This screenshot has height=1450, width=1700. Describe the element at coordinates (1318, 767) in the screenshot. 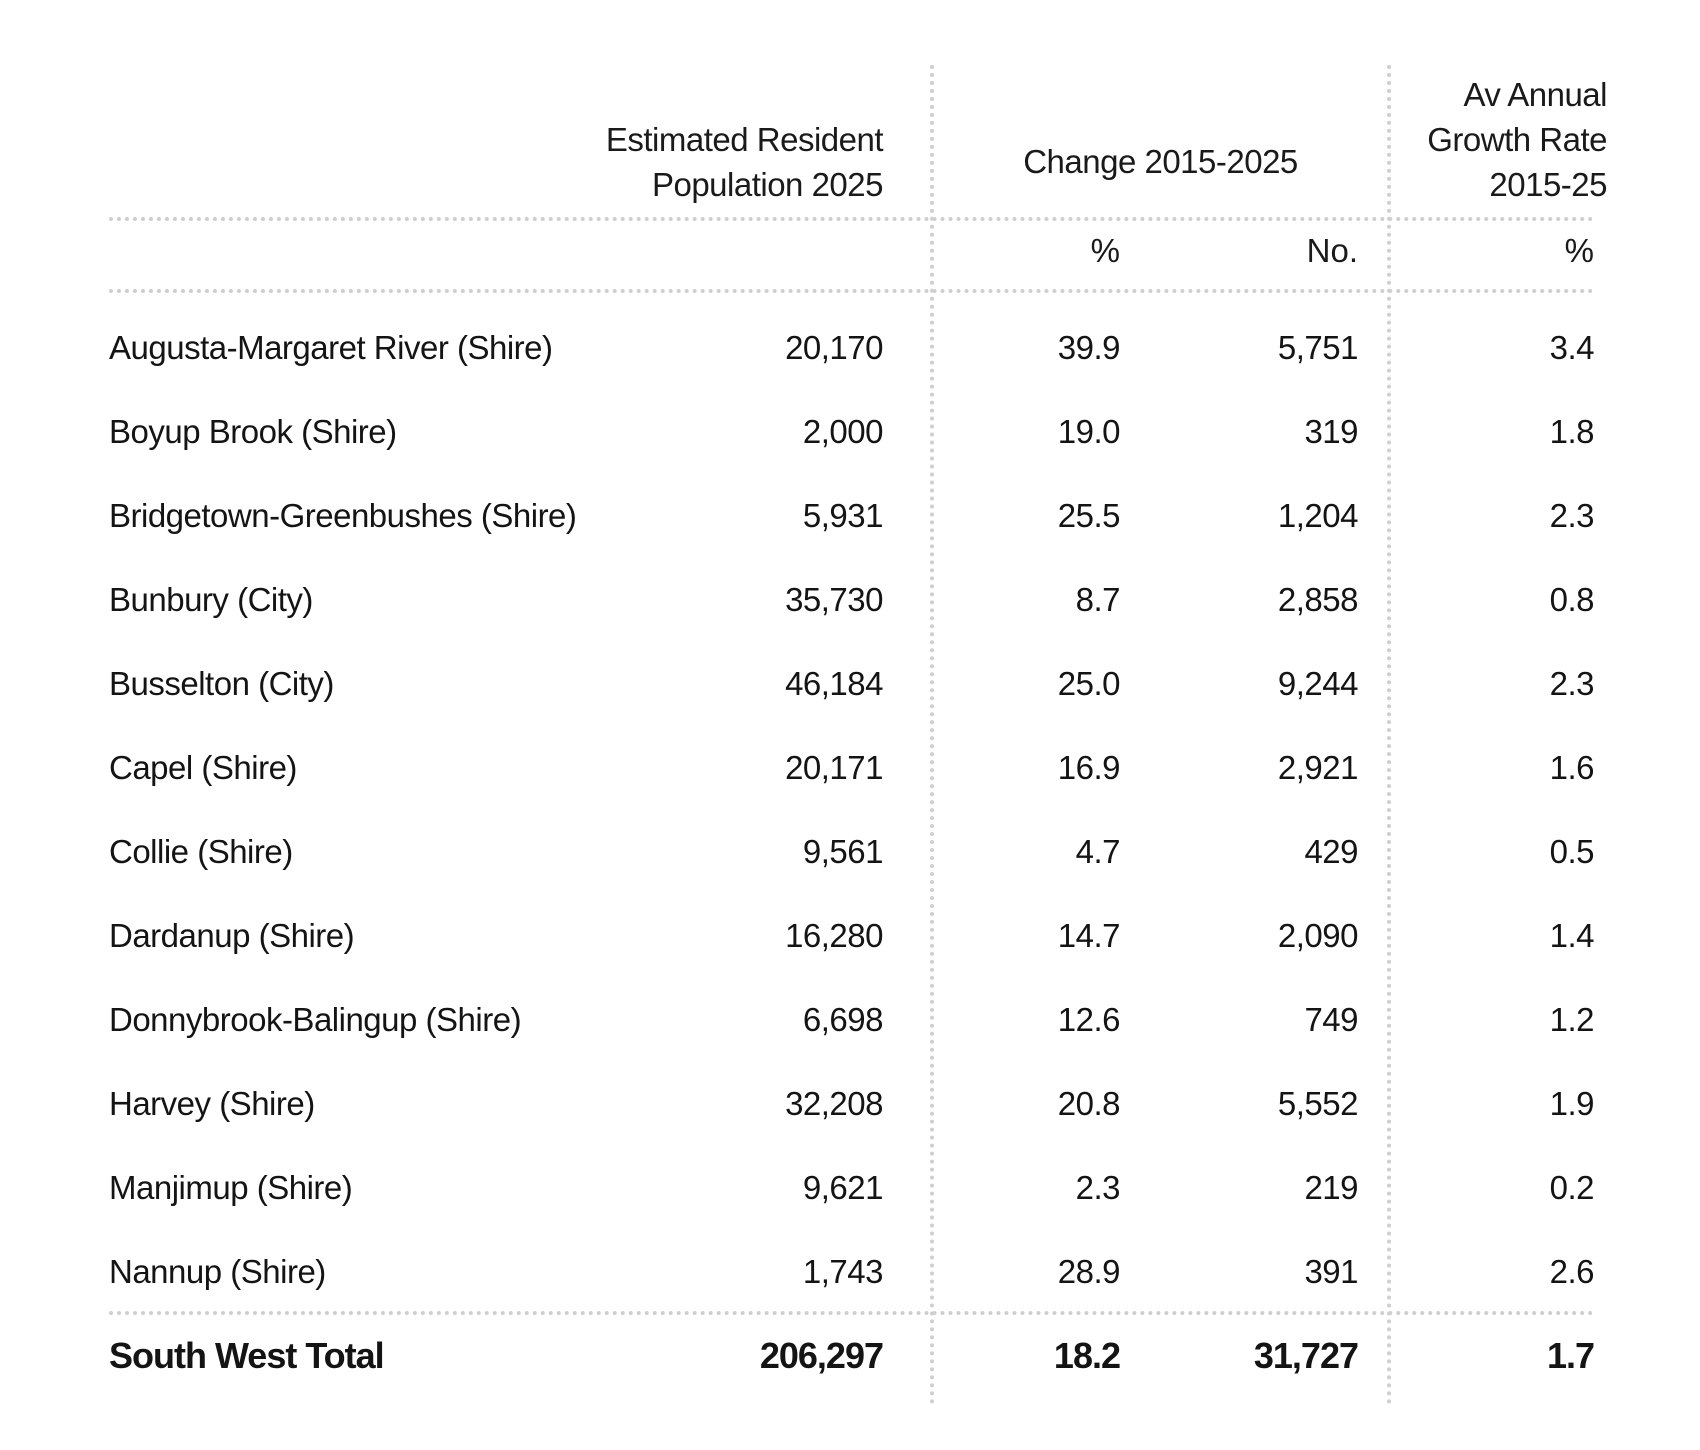

I see `change-no-value: 2,921` at that location.